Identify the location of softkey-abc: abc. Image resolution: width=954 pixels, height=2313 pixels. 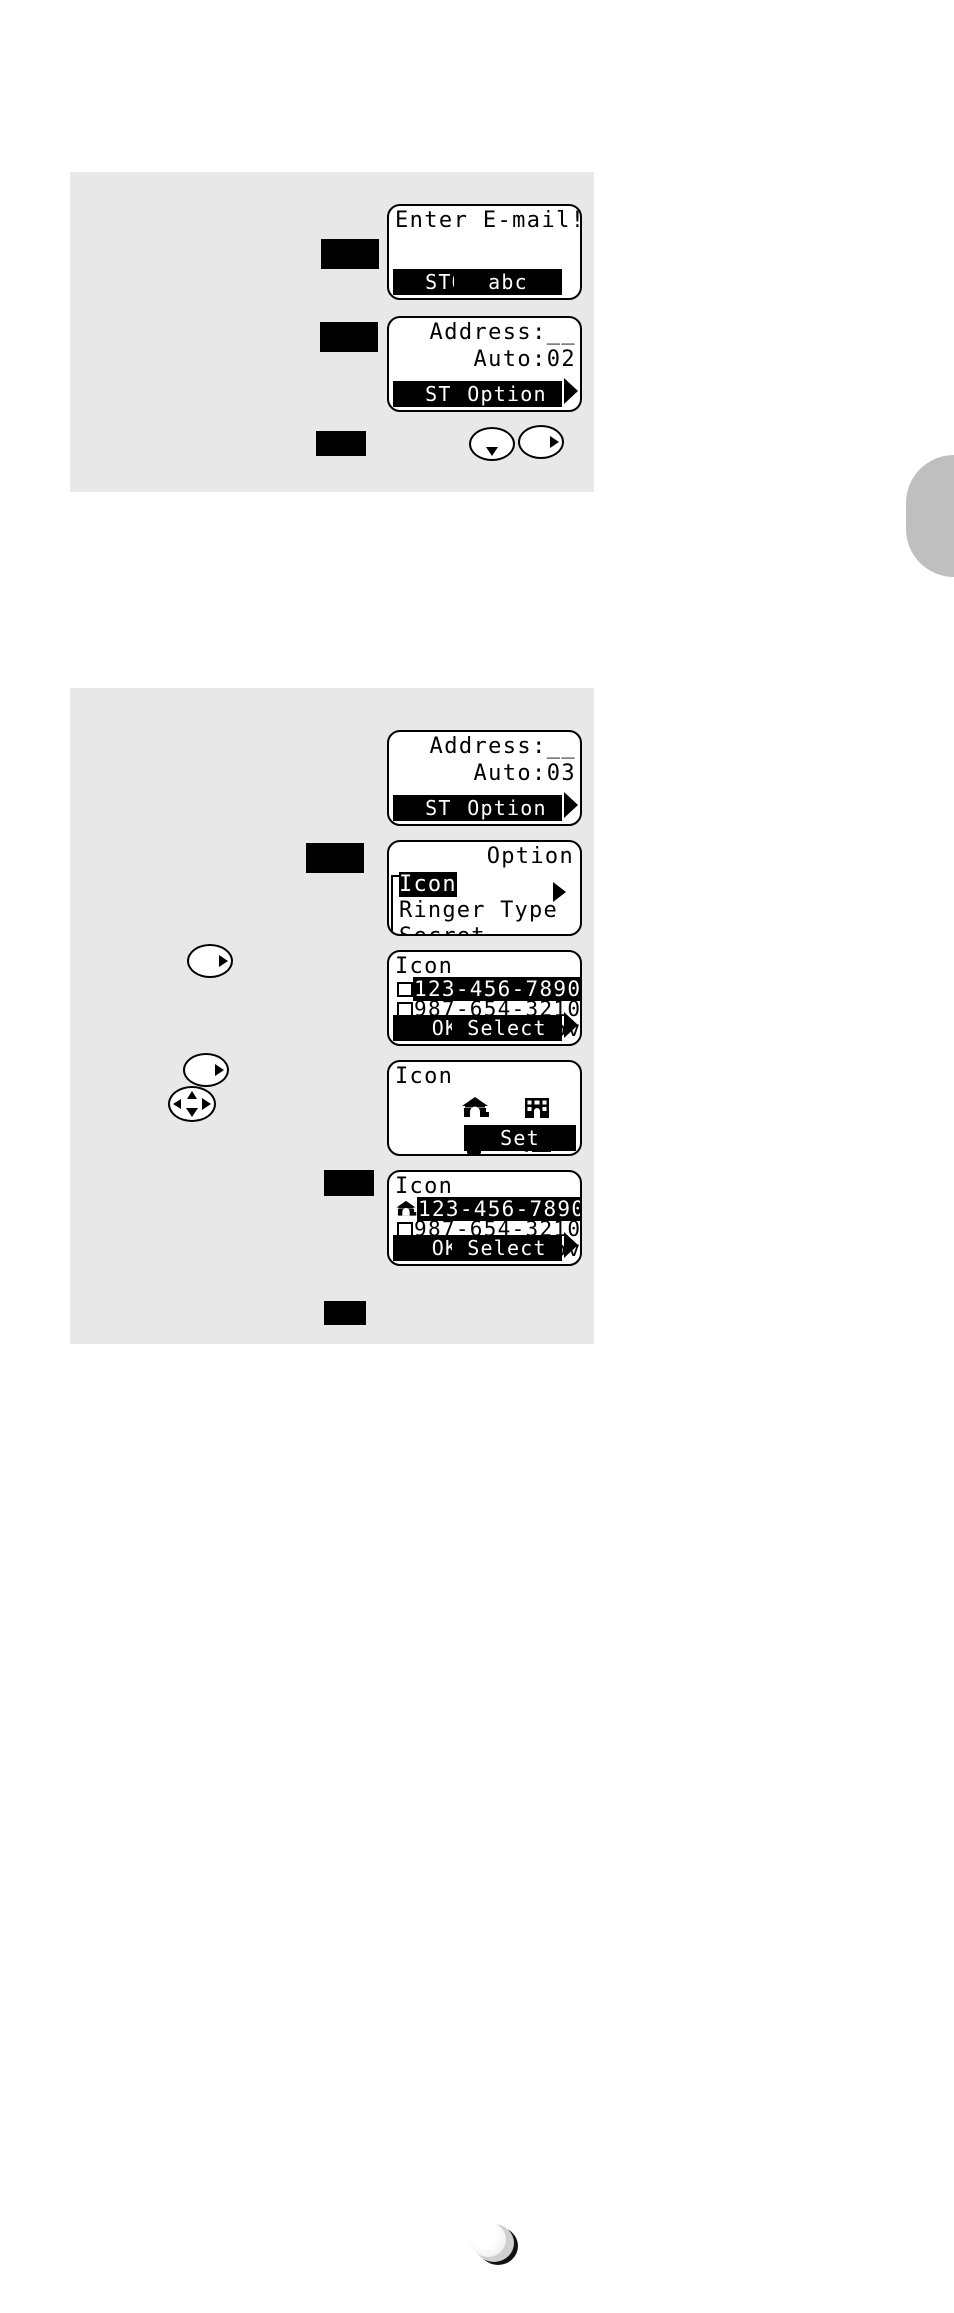
(508, 282).